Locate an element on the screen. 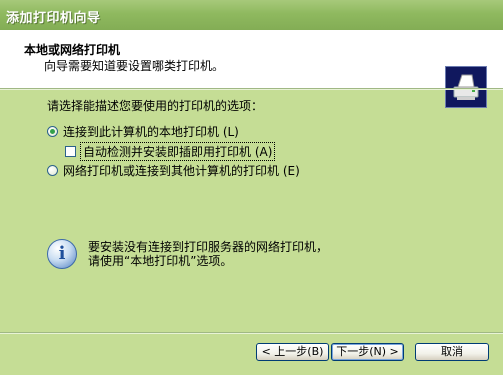 Image resolution: width=503 pixels, height=375 pixels. local-printer-label: 连接到此计算机的本地打印机 (L) is located at coordinates (151, 131).